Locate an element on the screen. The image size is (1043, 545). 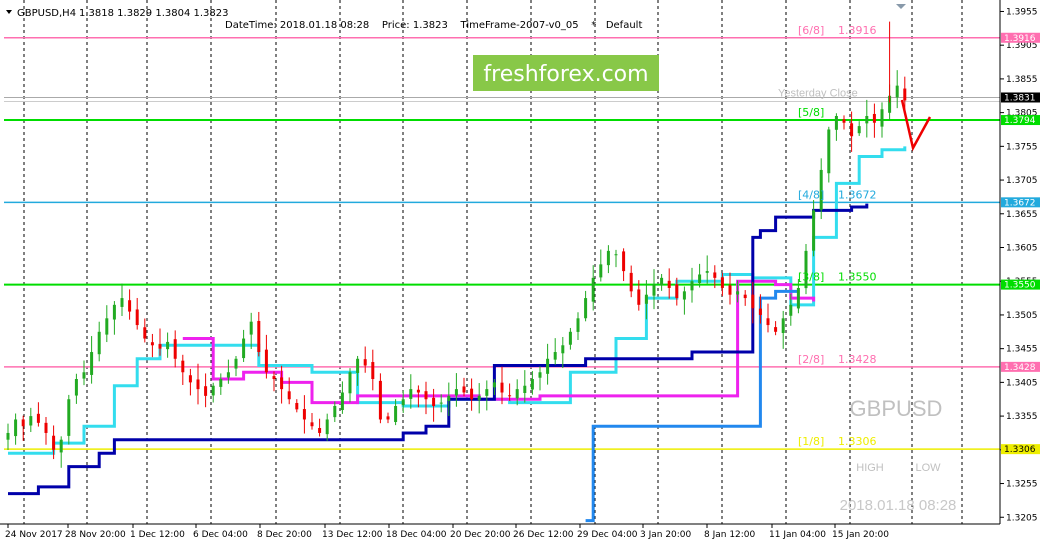
murrey-level-value: 1.3306 is located at coordinates (857, 441).